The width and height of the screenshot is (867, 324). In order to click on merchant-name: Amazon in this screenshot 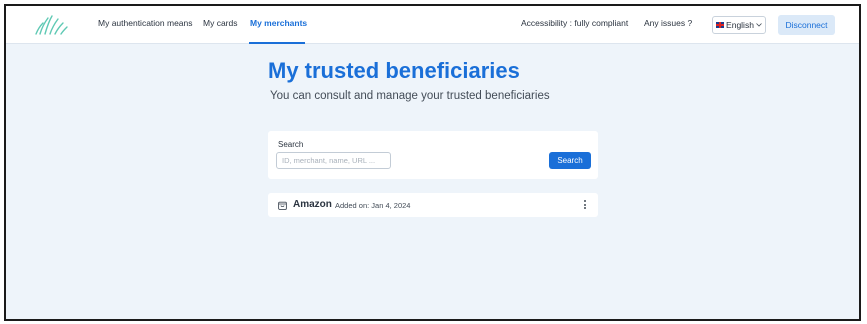, I will do `click(312, 204)`.